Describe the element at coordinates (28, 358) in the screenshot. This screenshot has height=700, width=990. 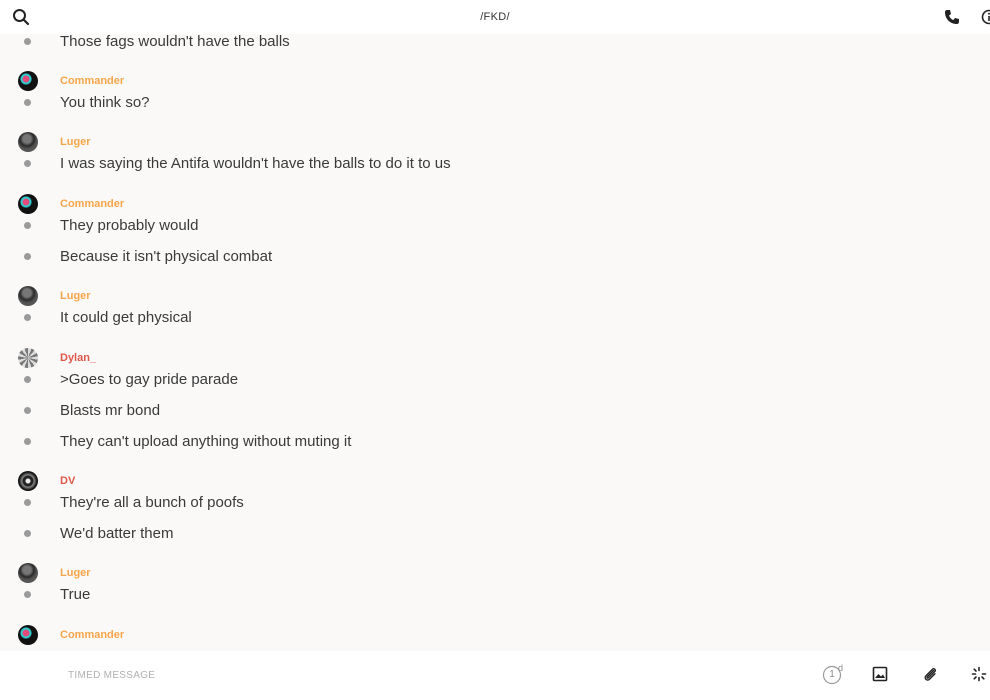
I see `avatar-dylan` at that location.